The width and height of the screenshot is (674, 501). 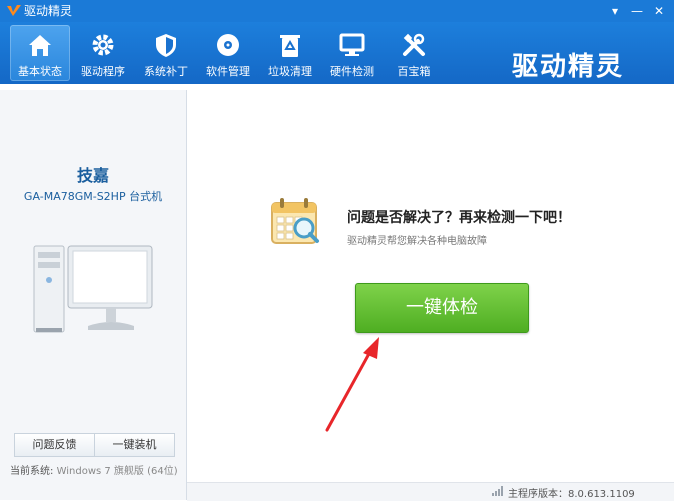 I want to click on tab-software: 软件管理, so click(x=228, y=53).